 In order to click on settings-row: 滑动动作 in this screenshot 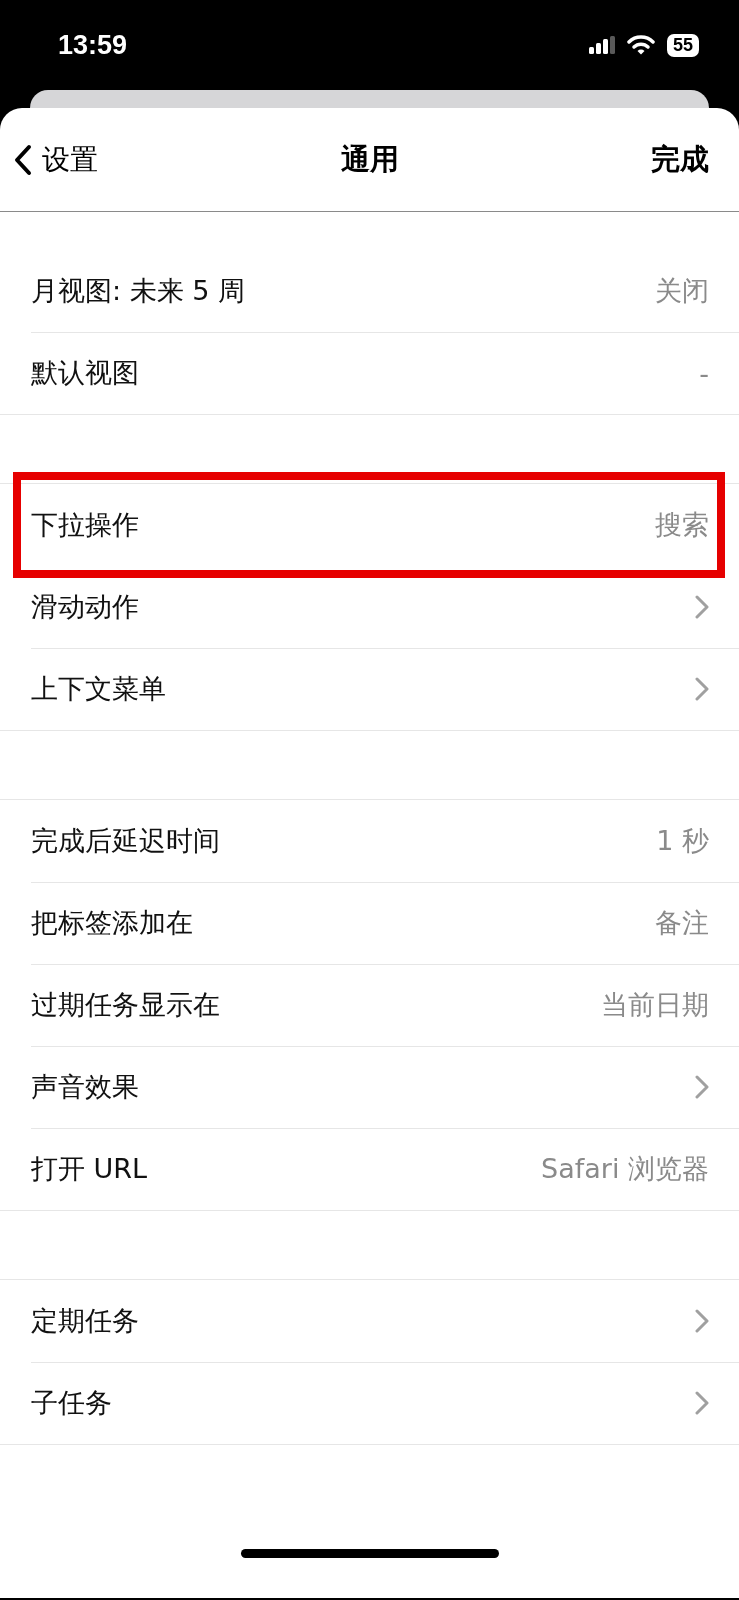, I will do `click(369, 607)`.